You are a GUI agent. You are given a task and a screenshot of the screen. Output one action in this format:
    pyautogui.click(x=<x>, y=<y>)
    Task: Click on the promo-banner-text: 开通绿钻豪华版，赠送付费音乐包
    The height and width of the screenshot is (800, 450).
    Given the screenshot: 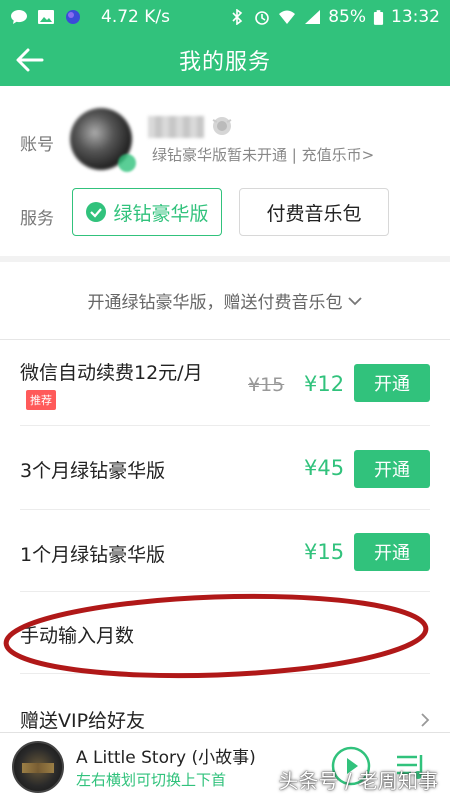 What is the action you would take?
    pyautogui.click(x=215, y=303)
    